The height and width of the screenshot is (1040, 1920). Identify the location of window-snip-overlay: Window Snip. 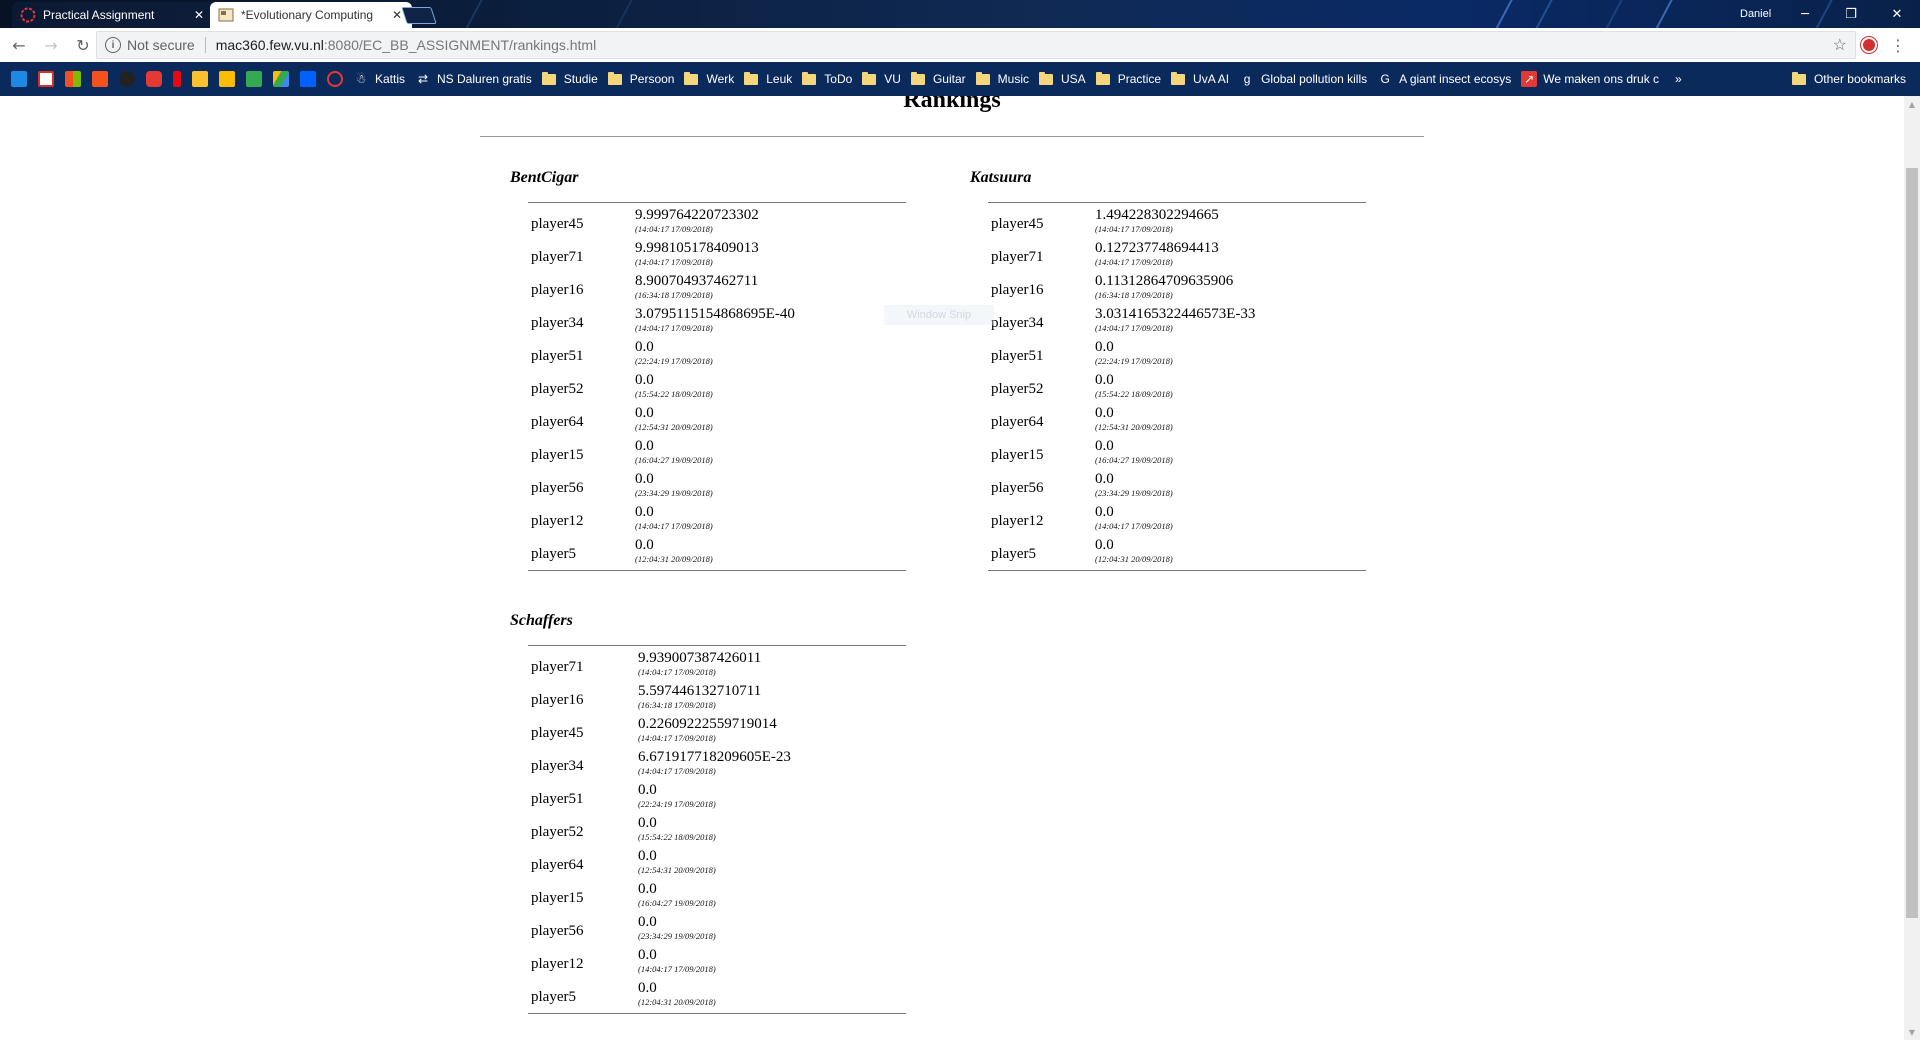
(939, 315).